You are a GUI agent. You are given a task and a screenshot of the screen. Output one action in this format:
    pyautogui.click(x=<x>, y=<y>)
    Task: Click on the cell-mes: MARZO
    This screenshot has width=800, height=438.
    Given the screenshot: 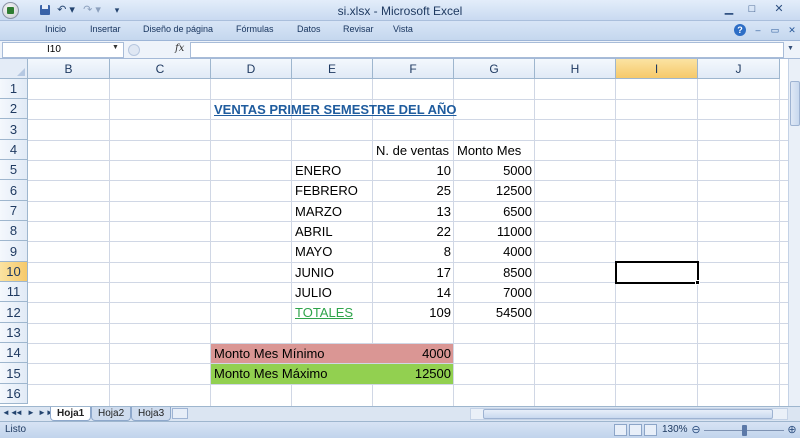 What is the action you would take?
    pyautogui.click(x=318, y=211)
    